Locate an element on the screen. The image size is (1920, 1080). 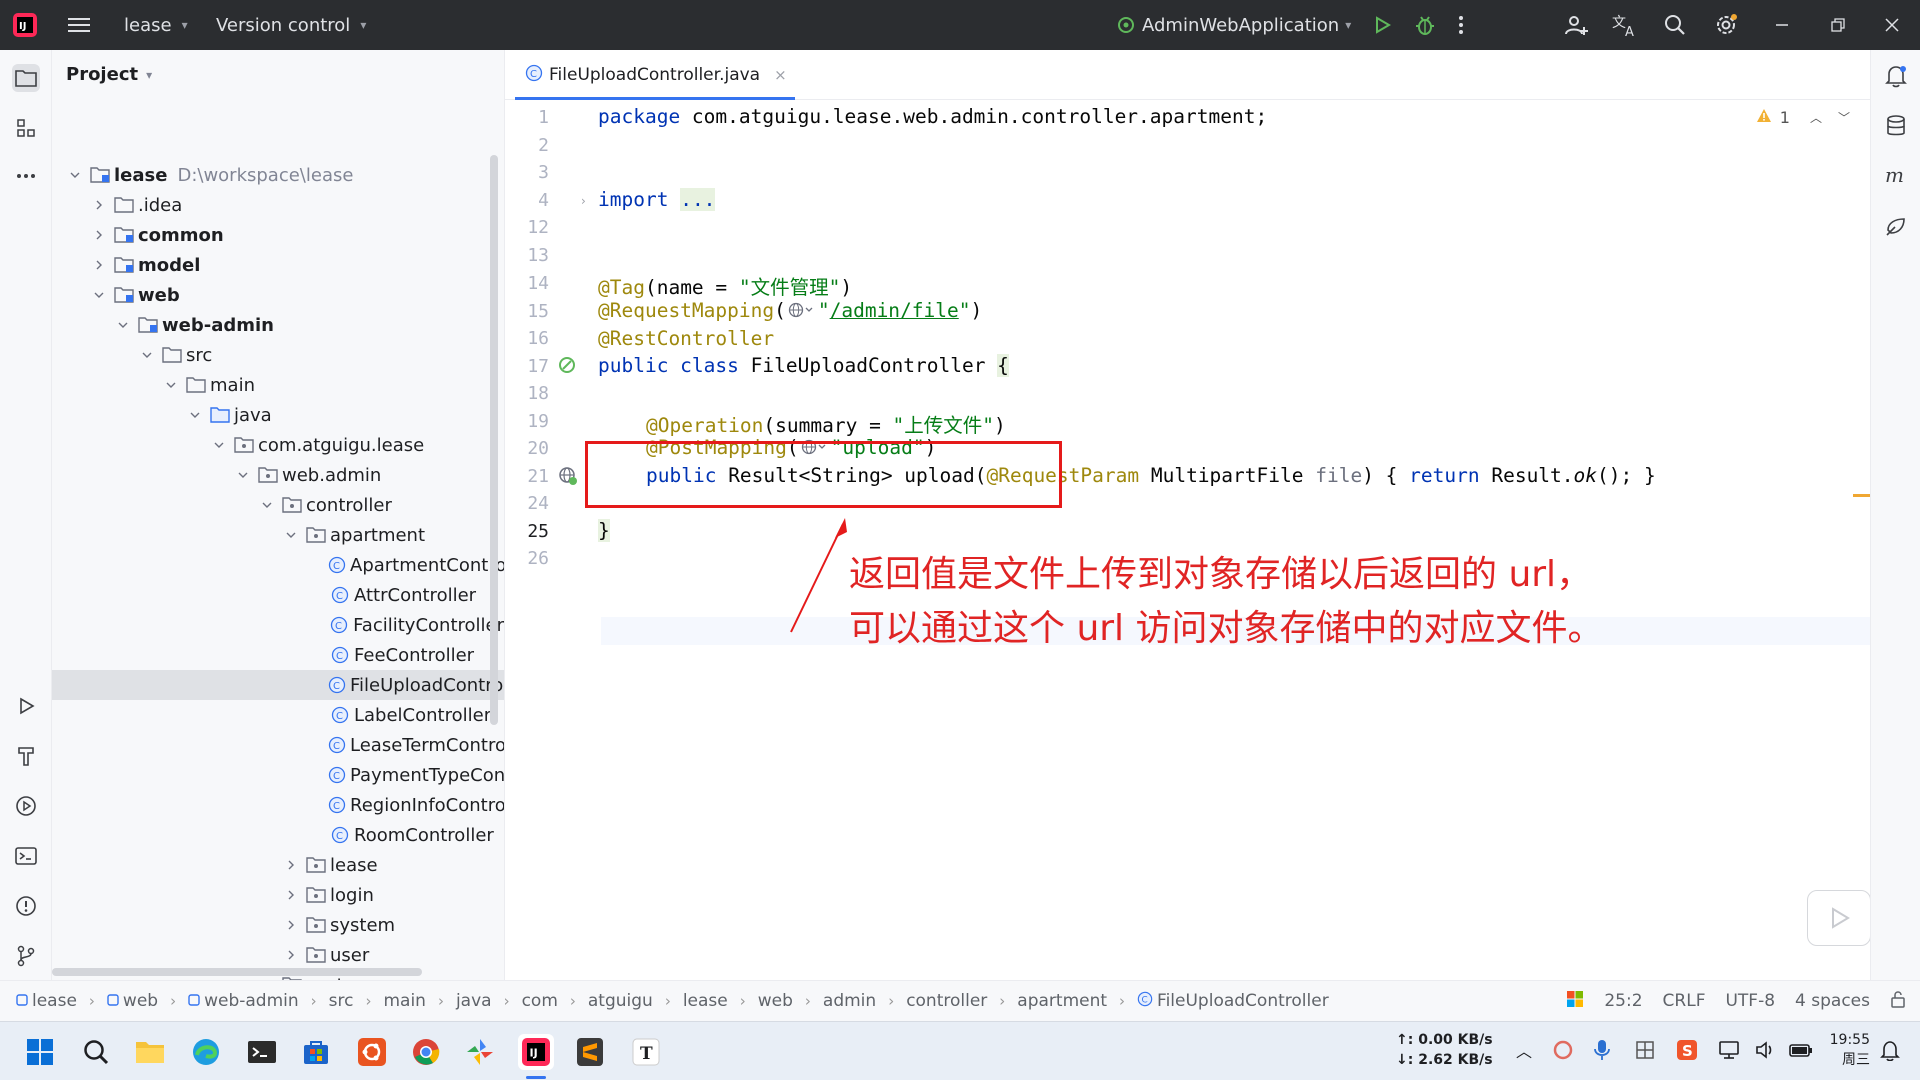
tree-item-regioninfocontroll: C RegionInfoControll is located at coordinates (278, 805).